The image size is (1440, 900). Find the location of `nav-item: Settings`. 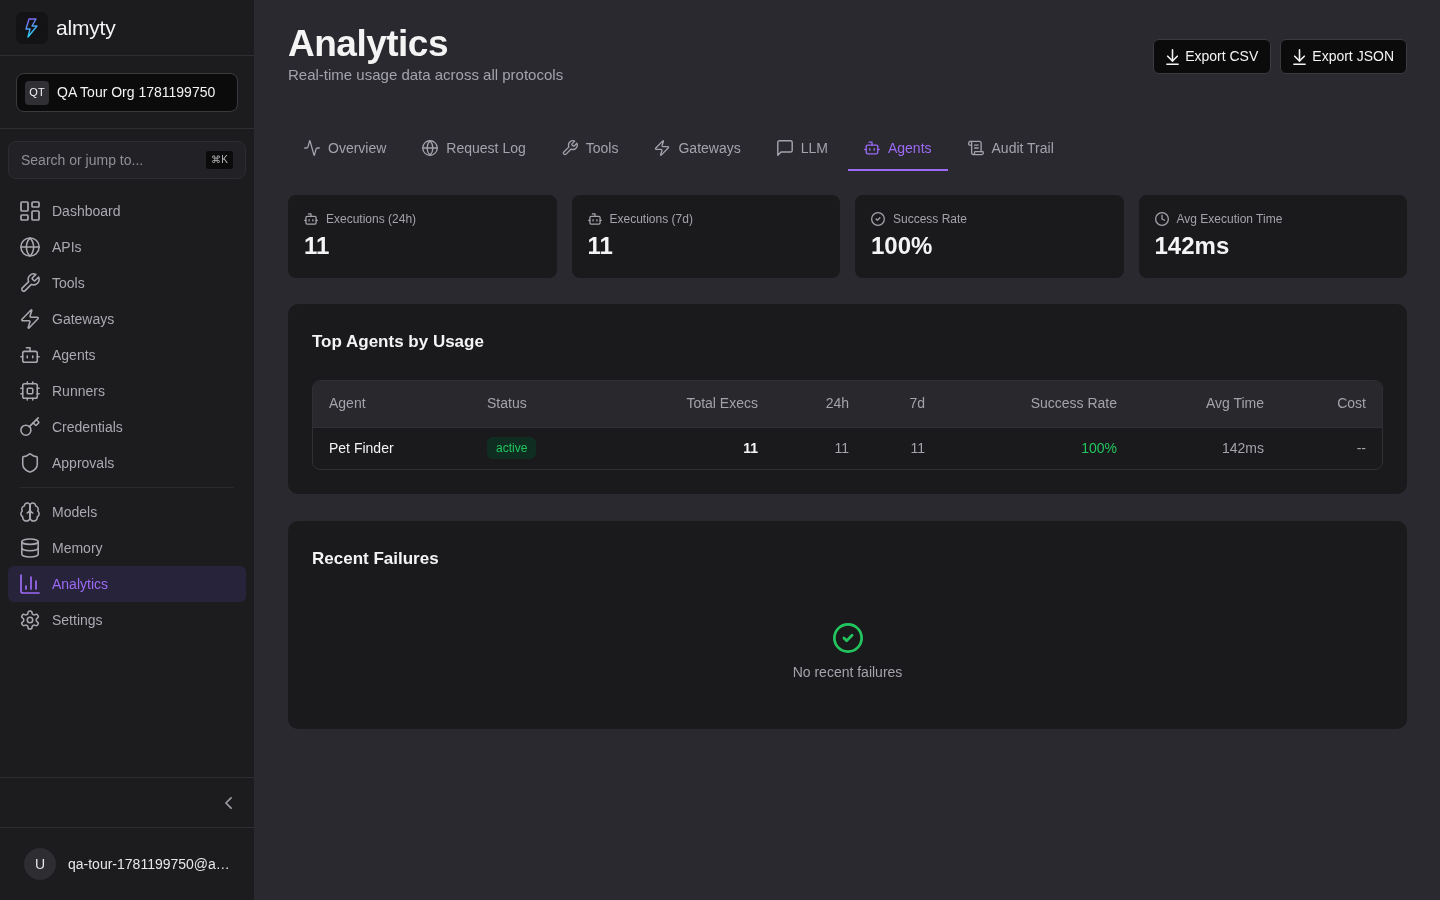

nav-item: Settings is located at coordinates (127, 620).